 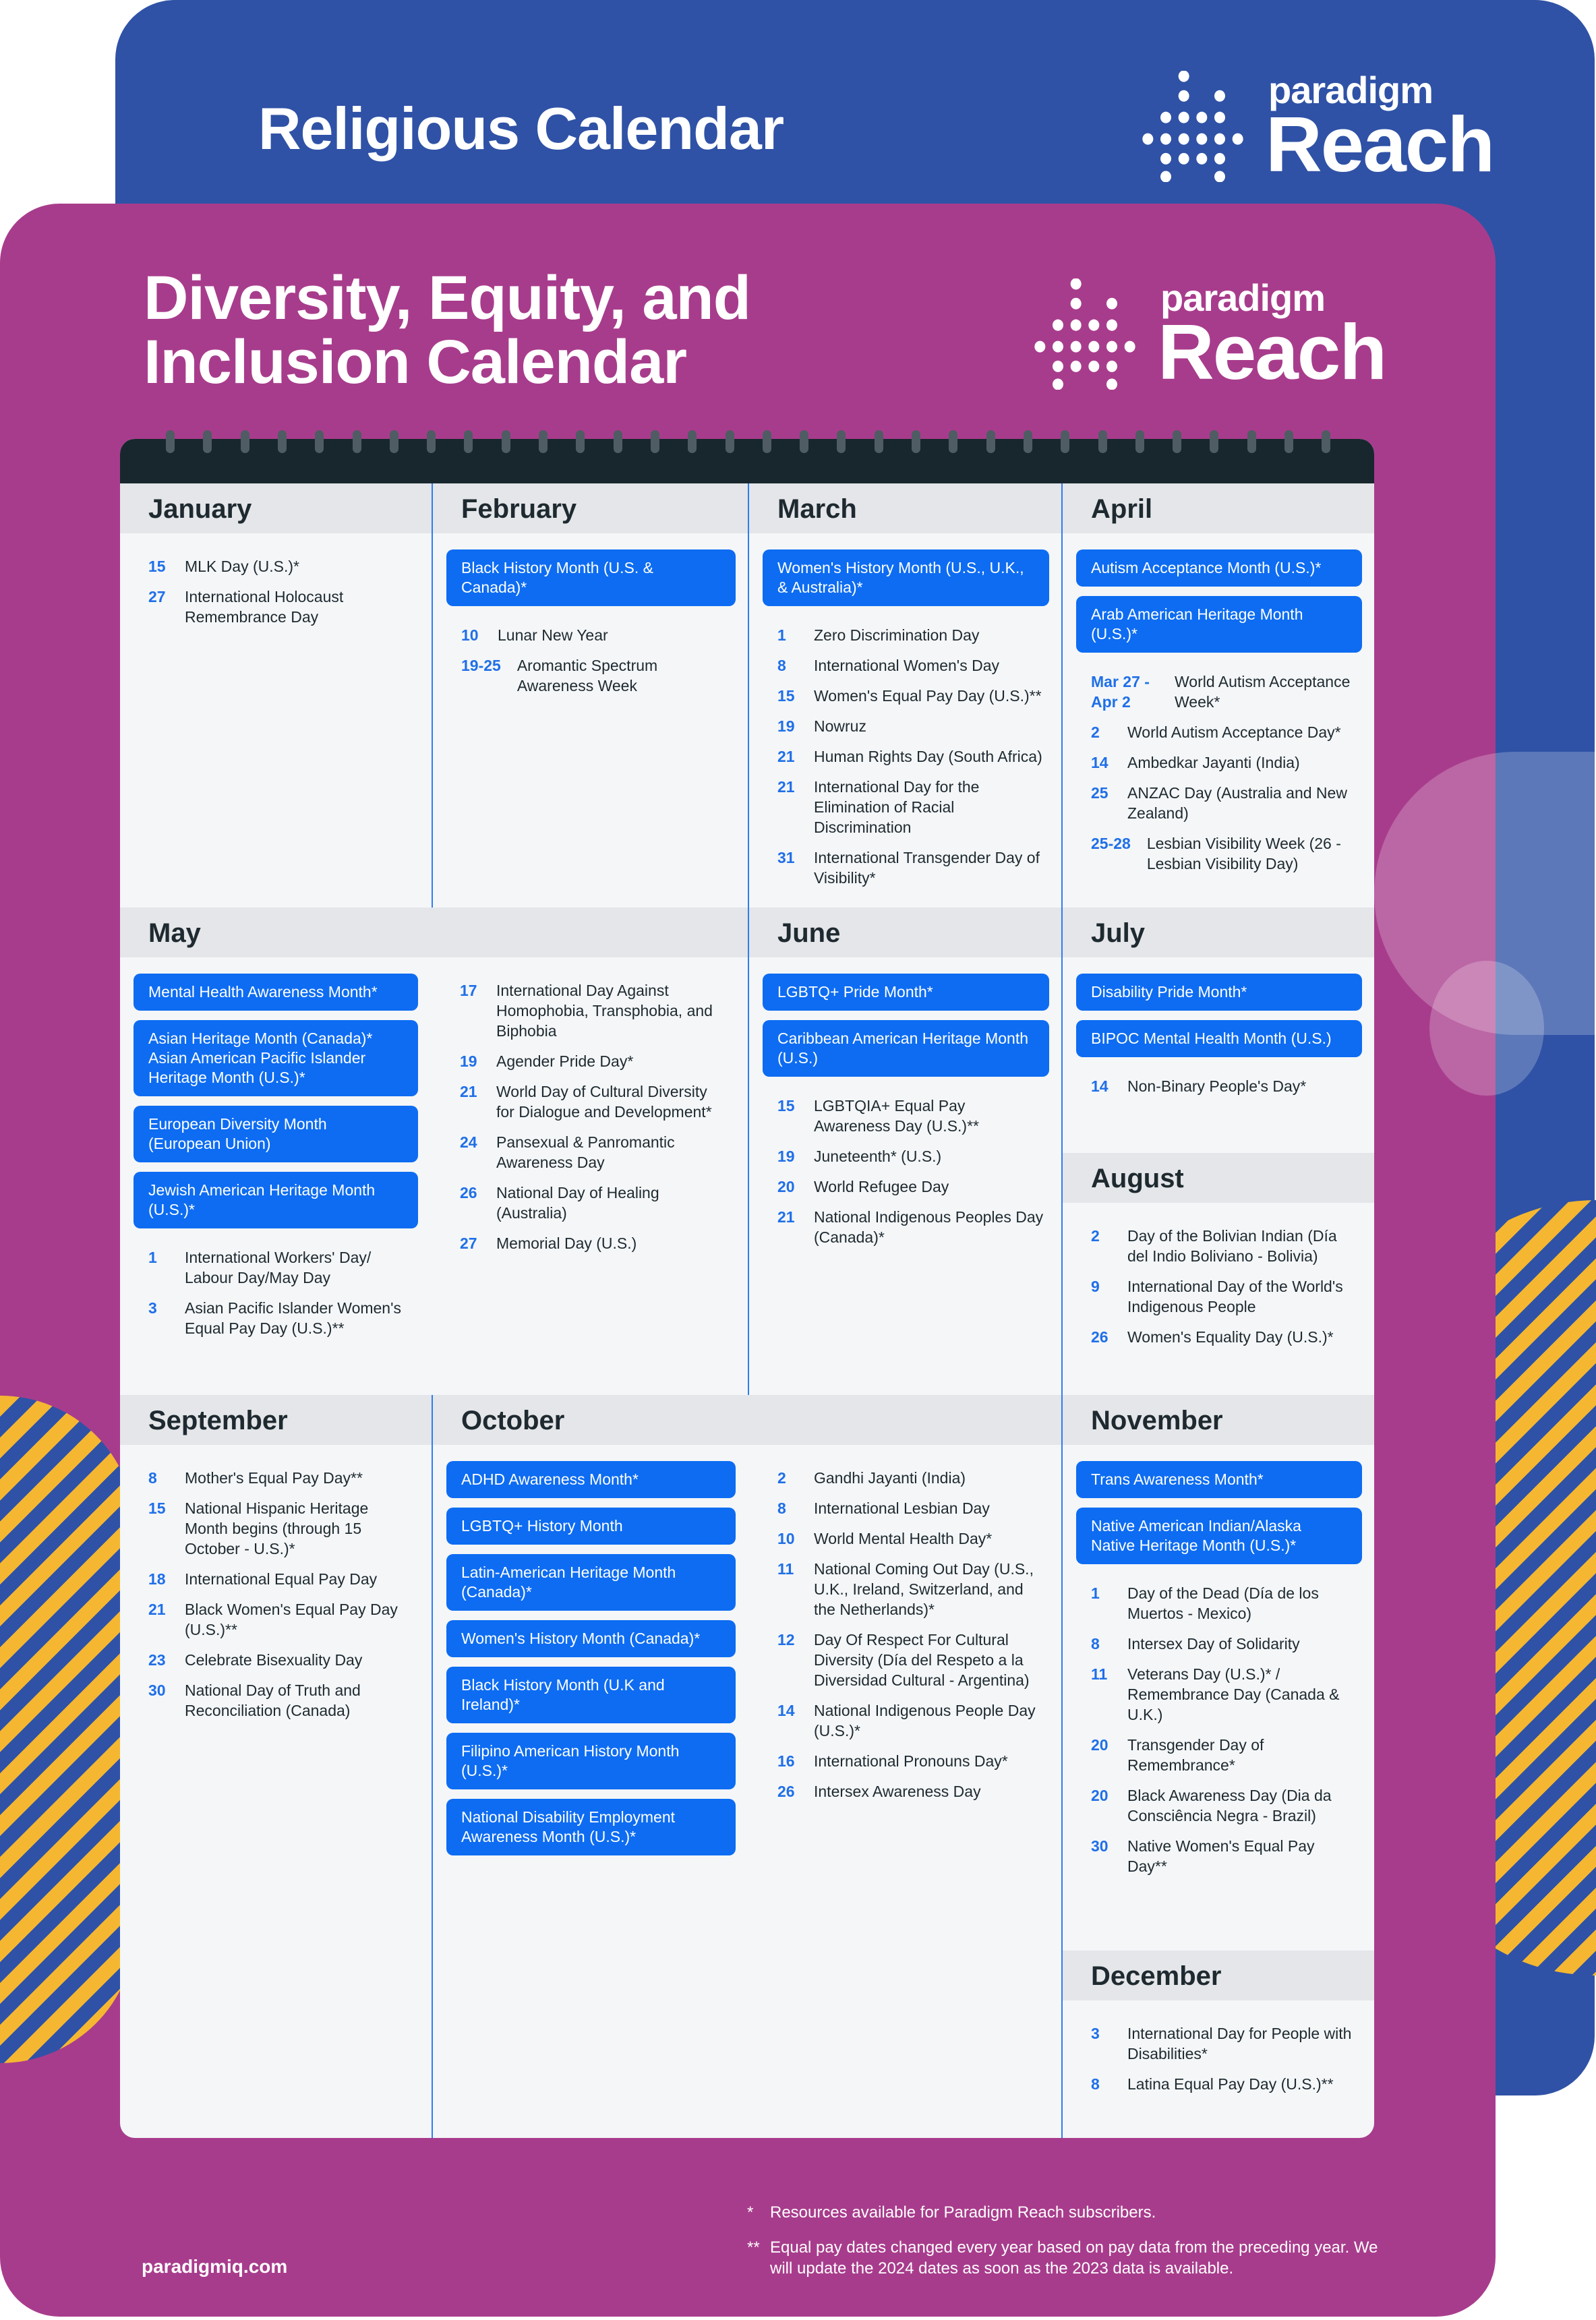 I want to click on event-item: 26 Intersex Awareness Day, so click(x=906, y=1791).